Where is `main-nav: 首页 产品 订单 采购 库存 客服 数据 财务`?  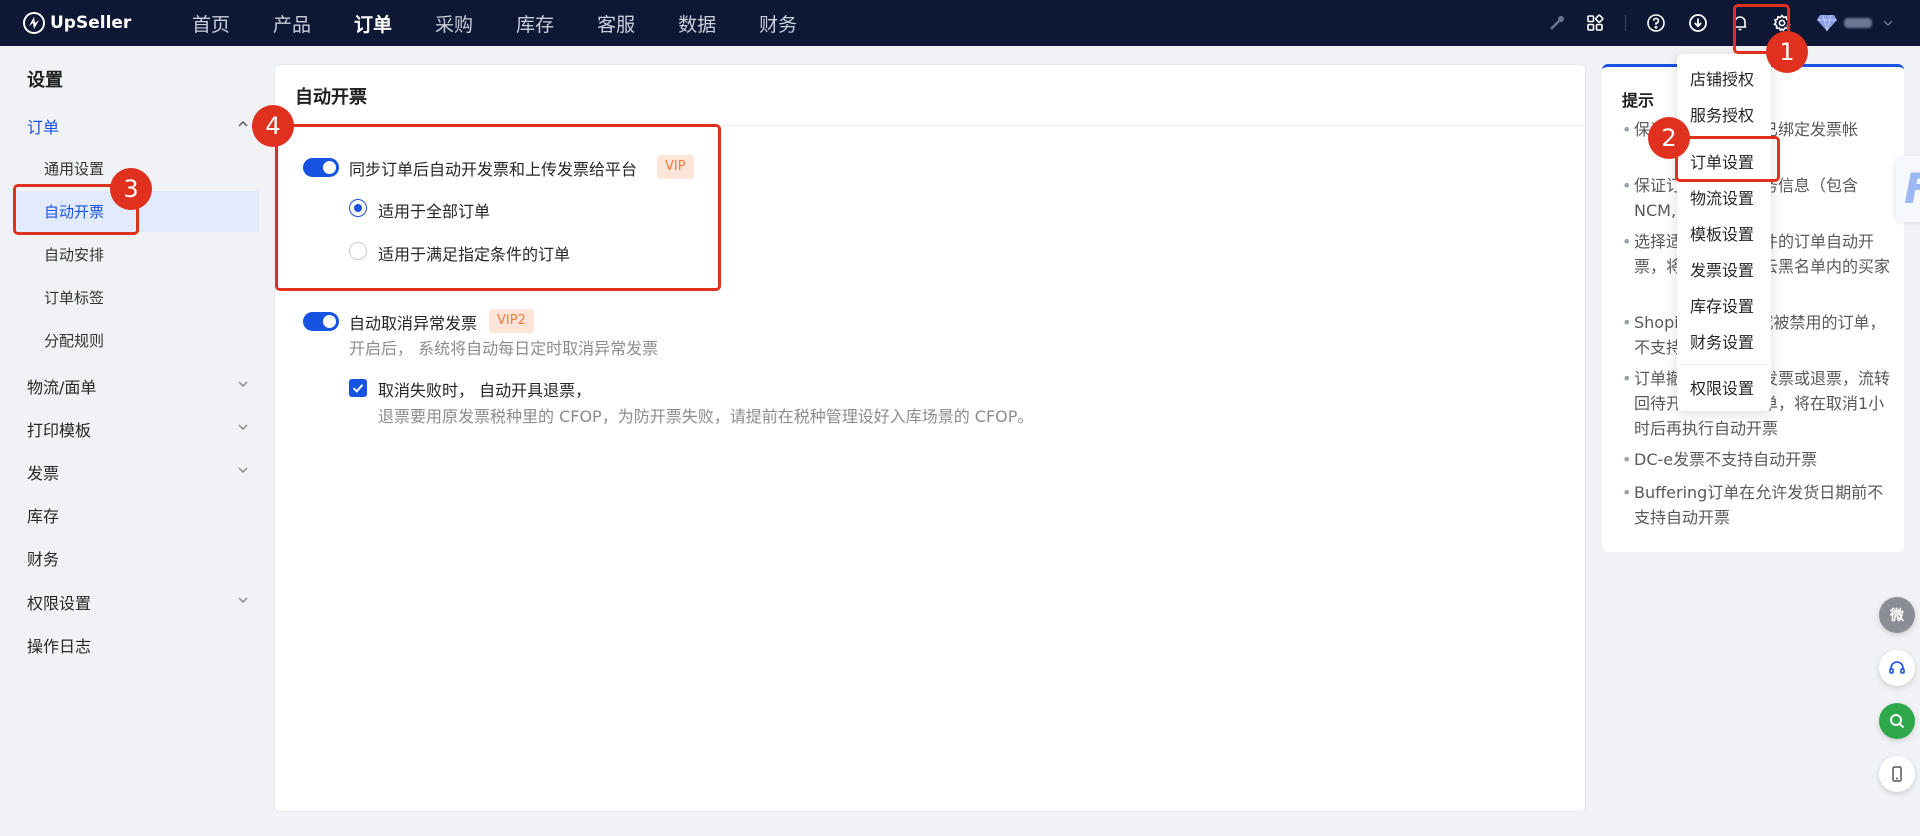 main-nav: 首页 产品 订单 采购 库存 客服 数据 财务 is located at coordinates (516, 23).